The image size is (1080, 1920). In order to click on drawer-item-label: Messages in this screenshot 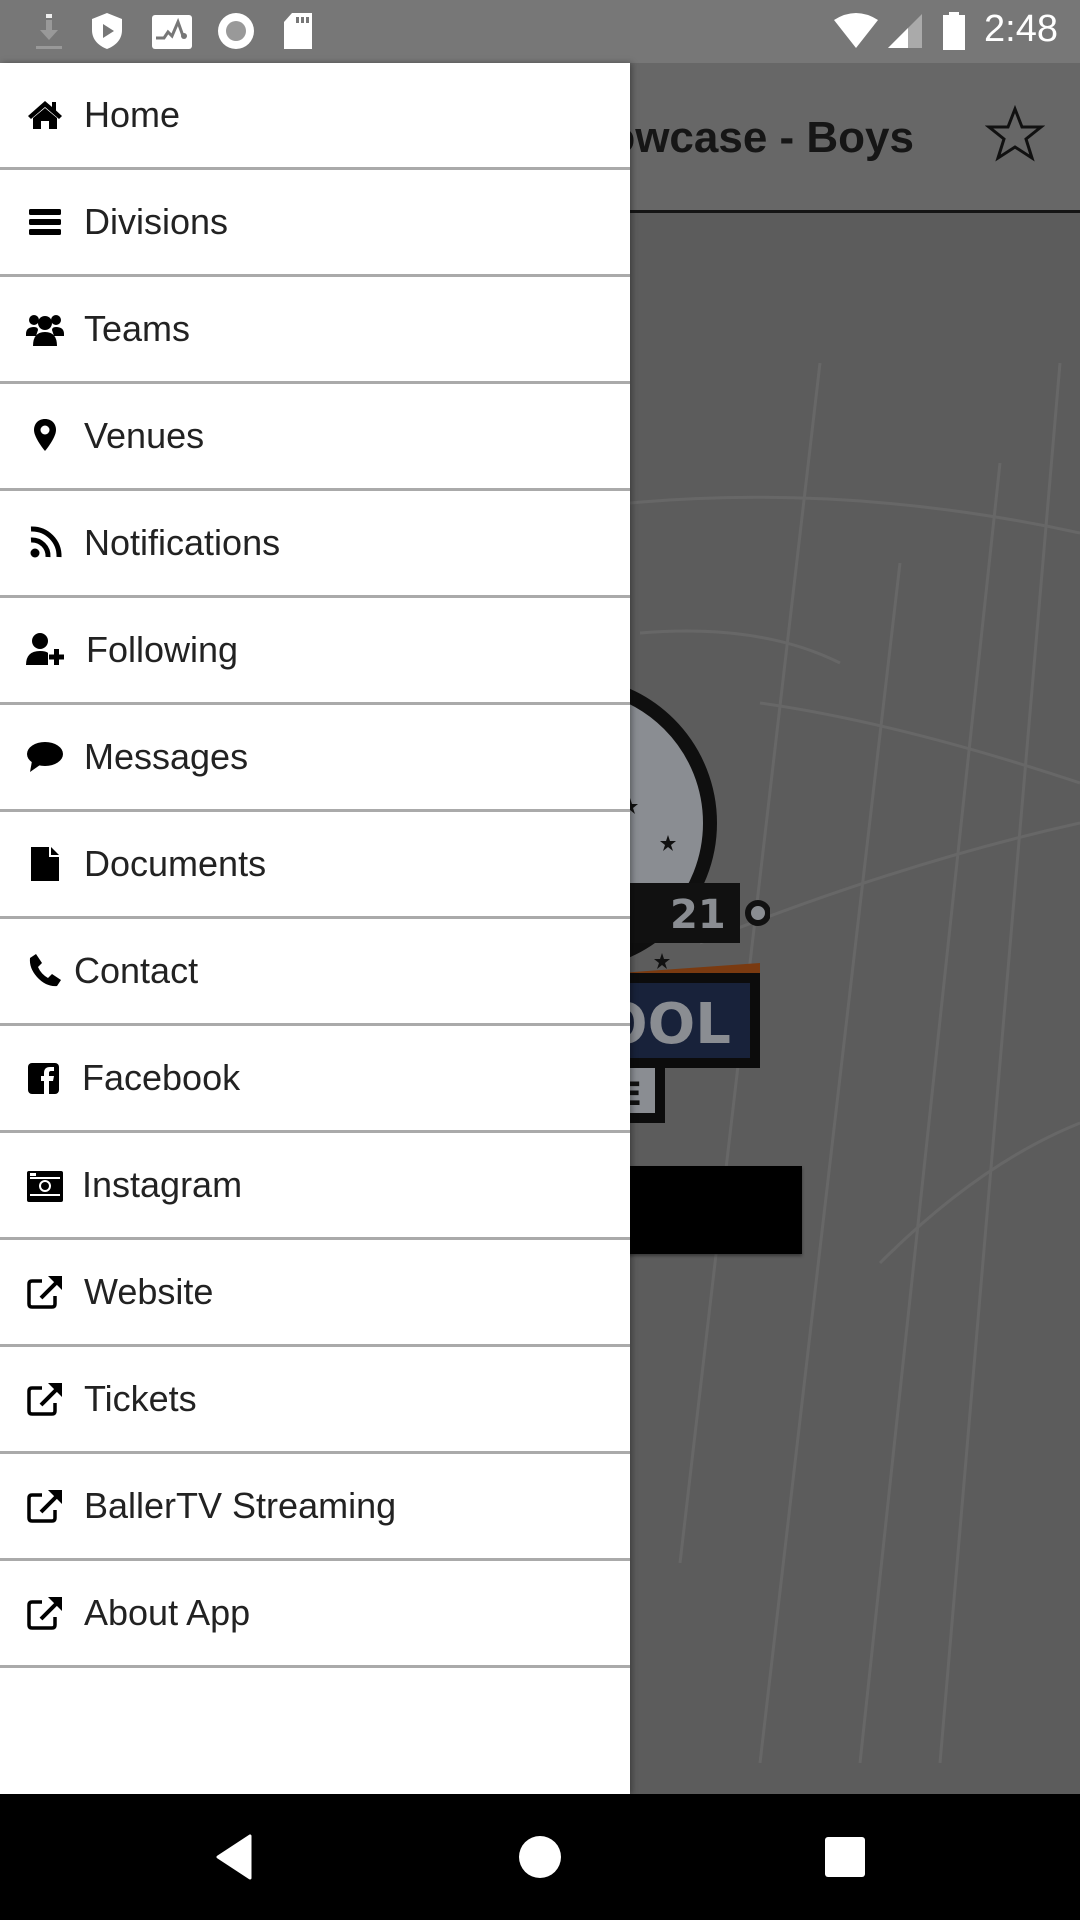, I will do `click(166, 756)`.